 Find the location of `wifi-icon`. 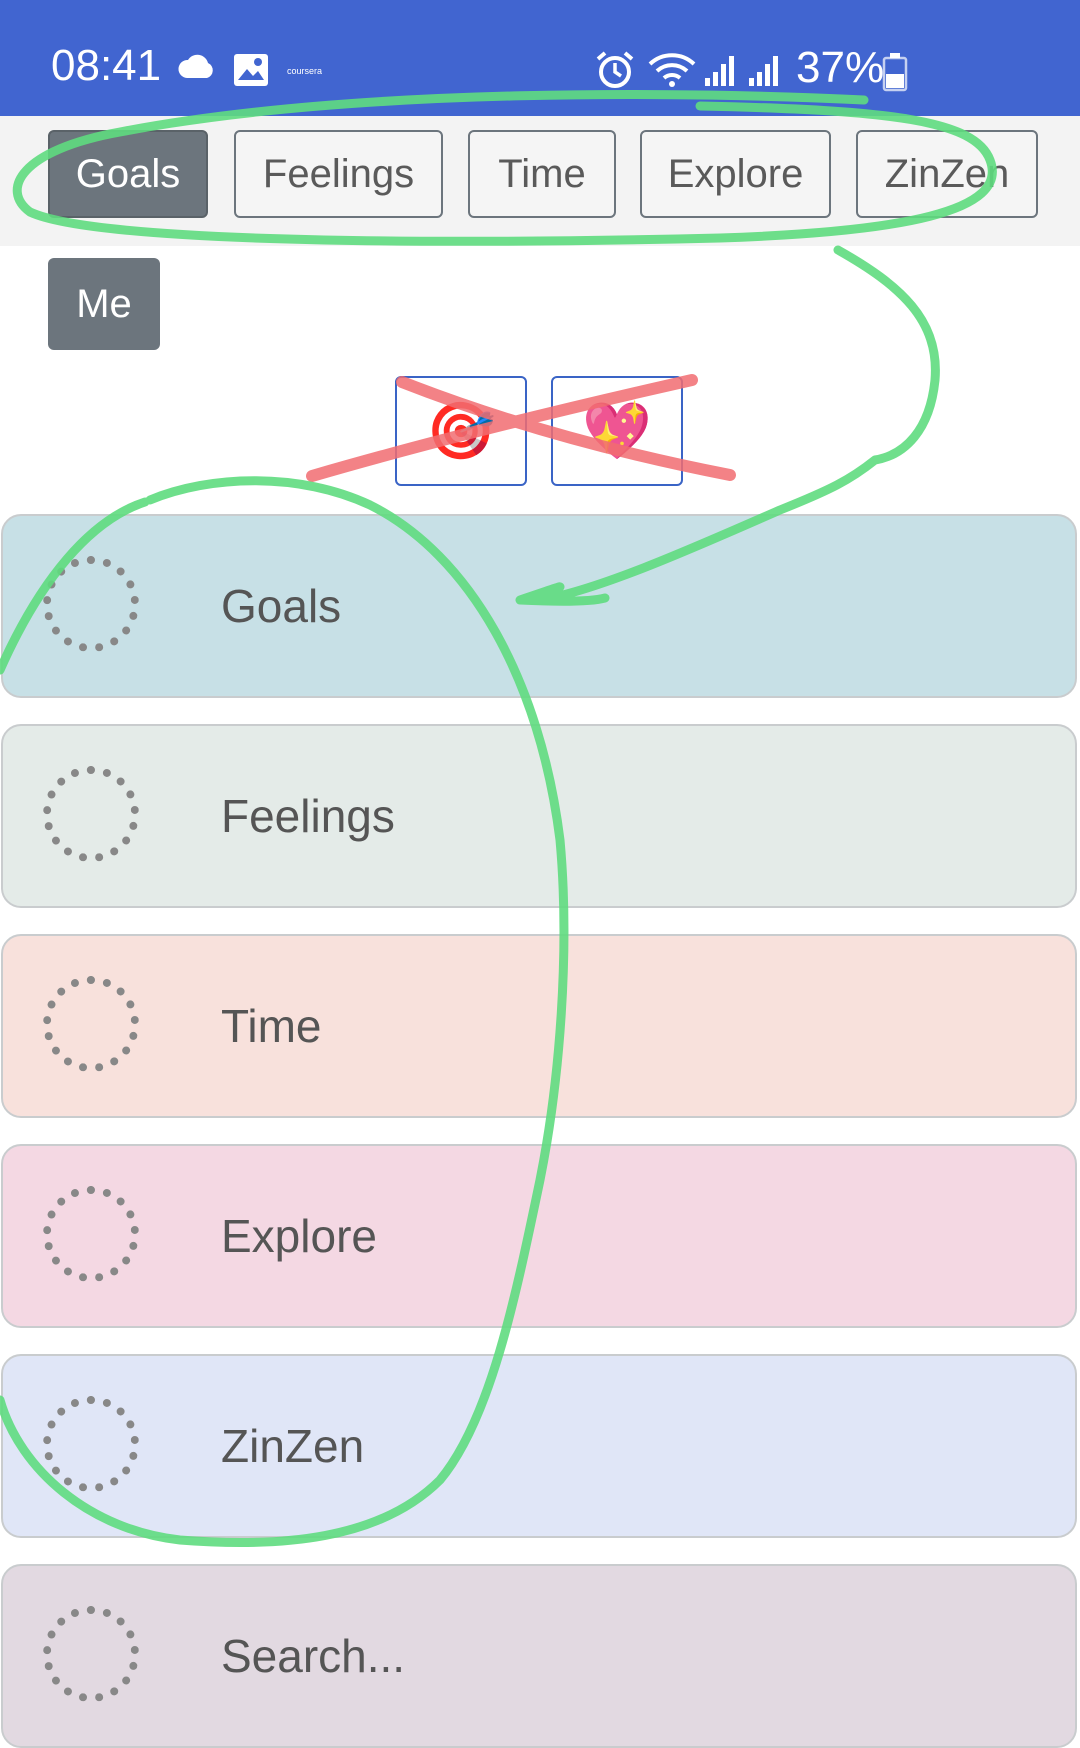

wifi-icon is located at coordinates (672, 72).